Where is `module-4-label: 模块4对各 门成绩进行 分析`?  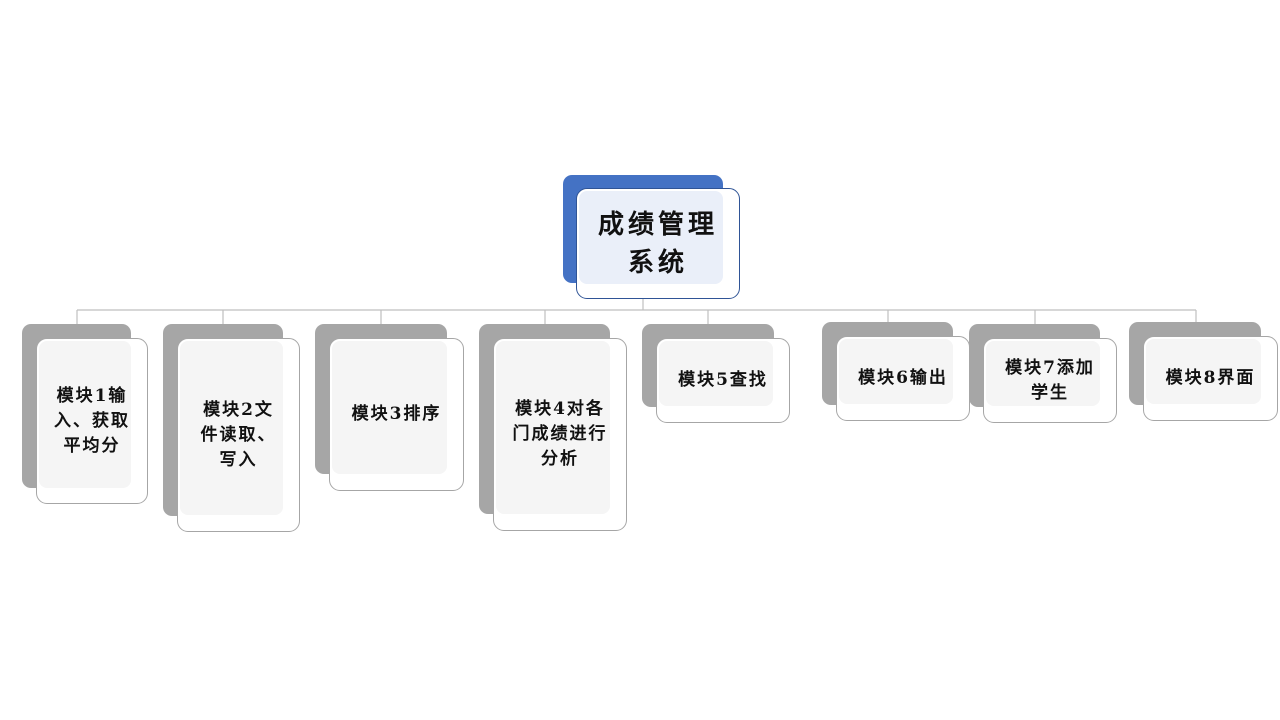 module-4-label: 模块4对各 门成绩进行 分析 is located at coordinates (560, 434).